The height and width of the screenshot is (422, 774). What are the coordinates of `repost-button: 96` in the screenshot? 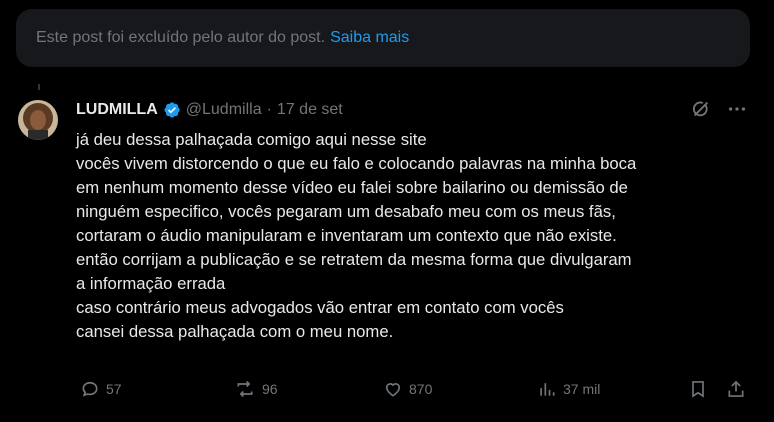 It's located at (256, 389).